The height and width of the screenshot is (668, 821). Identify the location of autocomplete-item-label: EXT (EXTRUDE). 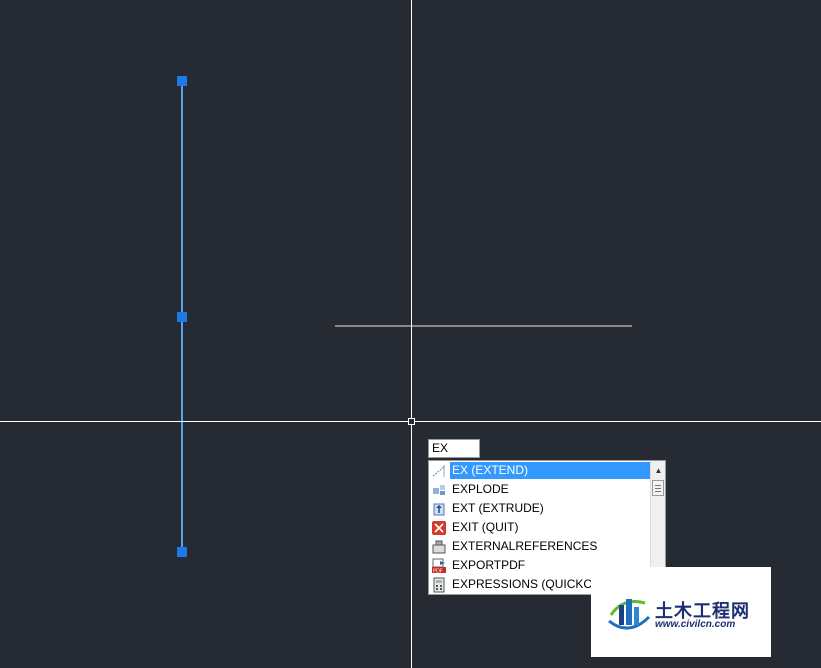
(498, 508).